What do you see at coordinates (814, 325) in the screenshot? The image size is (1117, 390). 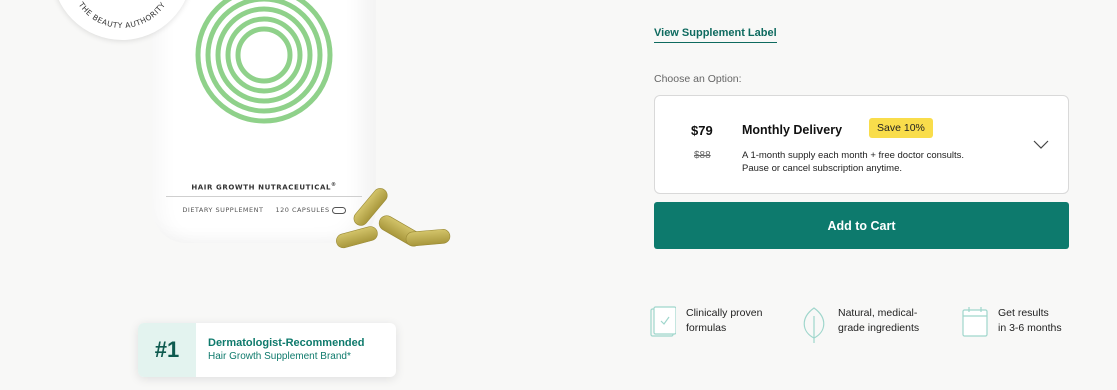 I see `leaf-icon` at bounding box center [814, 325].